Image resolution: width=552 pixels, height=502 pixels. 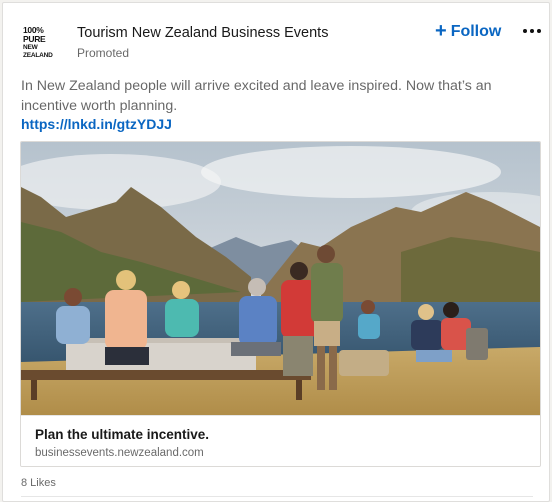 What do you see at coordinates (122, 434) in the screenshot?
I see `preview-headline: Plan the ultimate incentive.` at bounding box center [122, 434].